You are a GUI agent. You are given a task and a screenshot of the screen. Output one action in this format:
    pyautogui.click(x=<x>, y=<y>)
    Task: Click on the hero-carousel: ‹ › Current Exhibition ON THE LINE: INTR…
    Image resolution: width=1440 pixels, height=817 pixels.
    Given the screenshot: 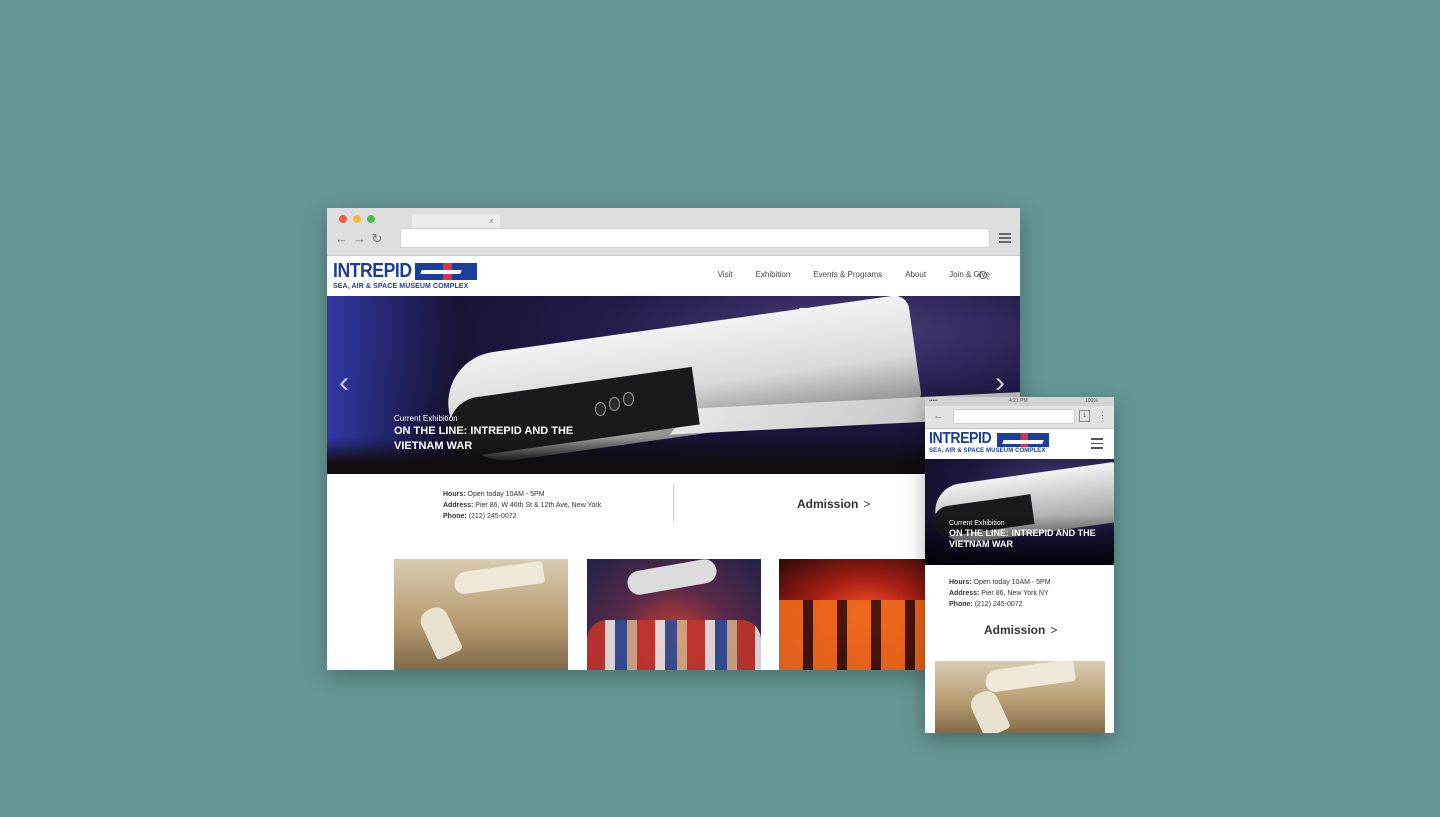 What is the action you would take?
    pyautogui.click(x=673, y=385)
    